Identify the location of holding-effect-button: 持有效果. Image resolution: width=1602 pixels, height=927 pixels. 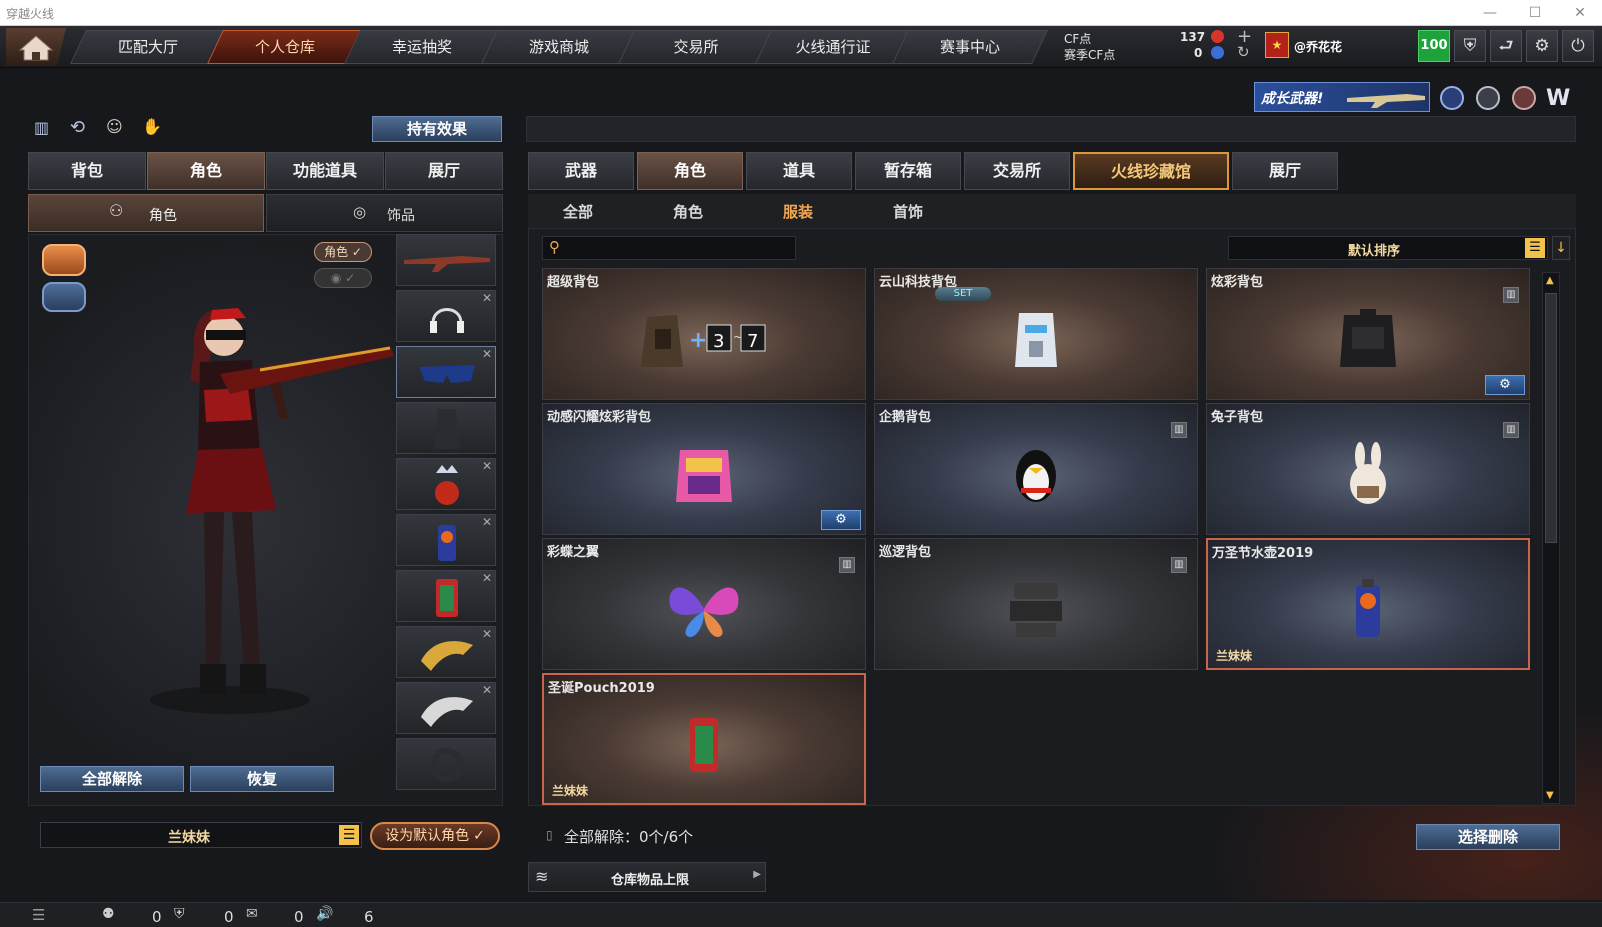
(437, 129).